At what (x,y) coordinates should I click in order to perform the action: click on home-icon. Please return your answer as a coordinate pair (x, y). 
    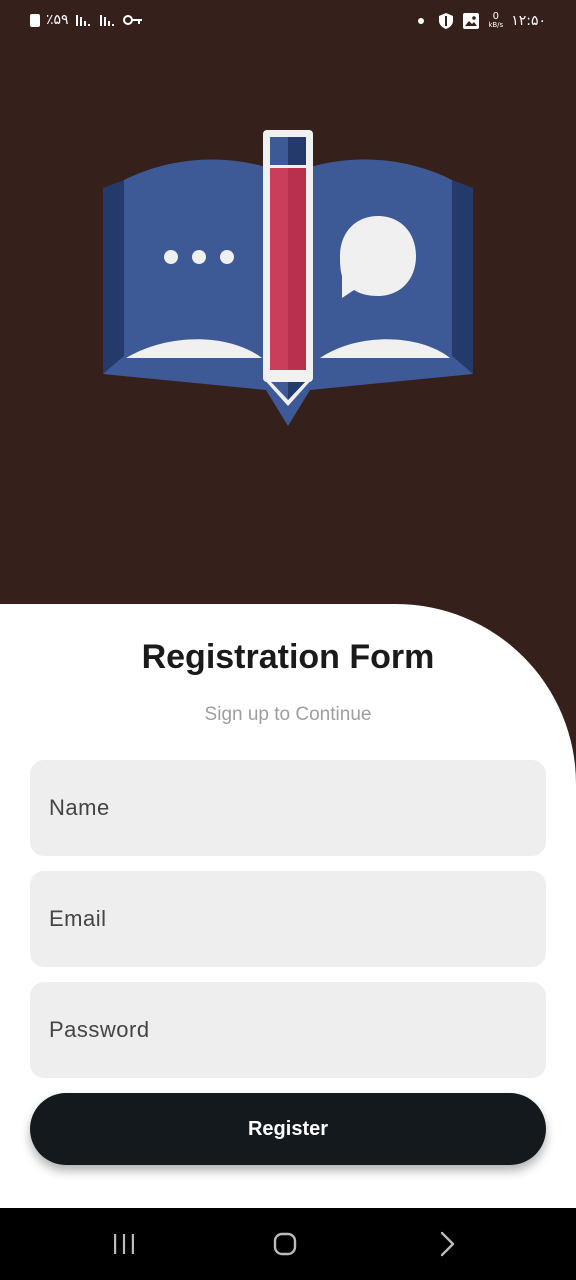
    Looking at the image, I should click on (285, 1244).